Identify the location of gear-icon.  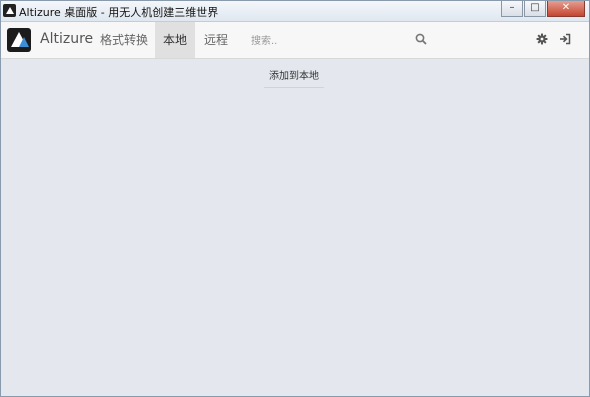
(542, 39).